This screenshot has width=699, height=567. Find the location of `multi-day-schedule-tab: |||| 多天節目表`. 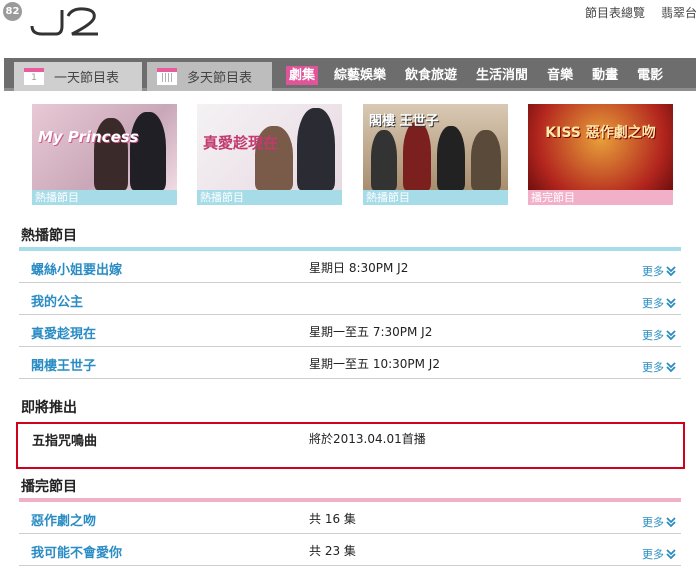

multi-day-schedule-tab: |||| 多天節目表 is located at coordinates (209, 76).